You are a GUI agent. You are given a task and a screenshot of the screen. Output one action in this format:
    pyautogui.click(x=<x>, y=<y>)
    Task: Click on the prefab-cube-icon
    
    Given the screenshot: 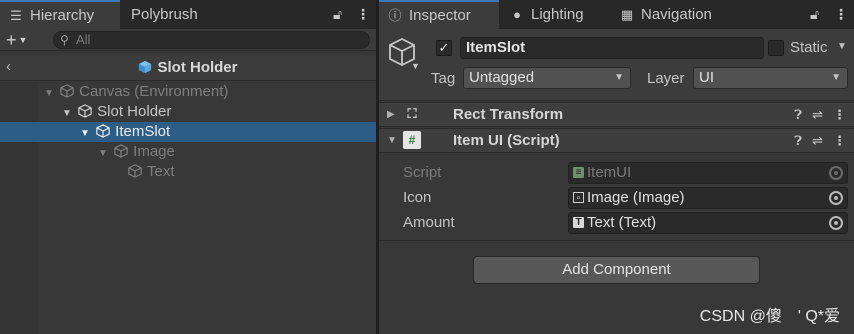 What is the action you would take?
    pyautogui.click(x=145, y=67)
    